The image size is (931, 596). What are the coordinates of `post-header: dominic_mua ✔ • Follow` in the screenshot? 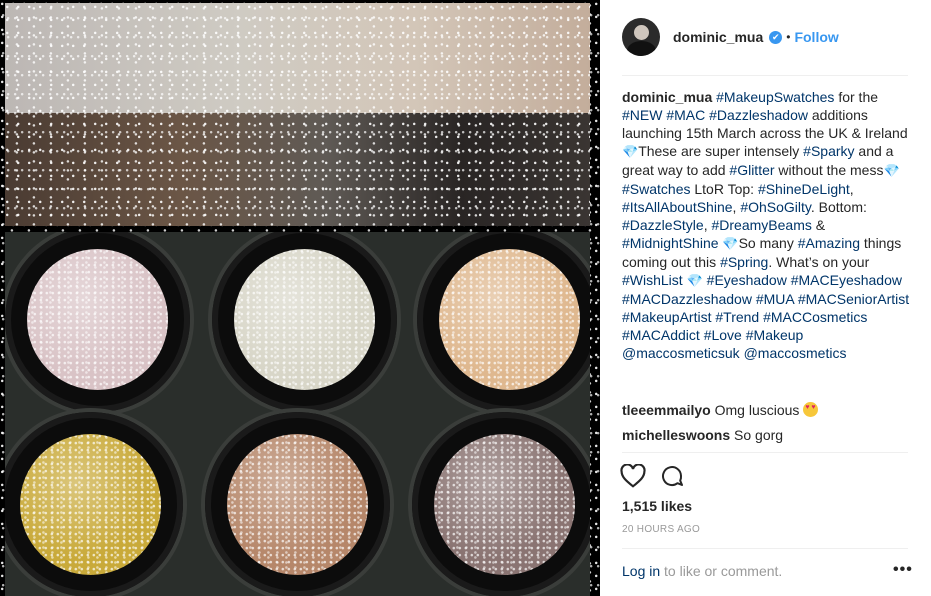 It's located at (730, 37).